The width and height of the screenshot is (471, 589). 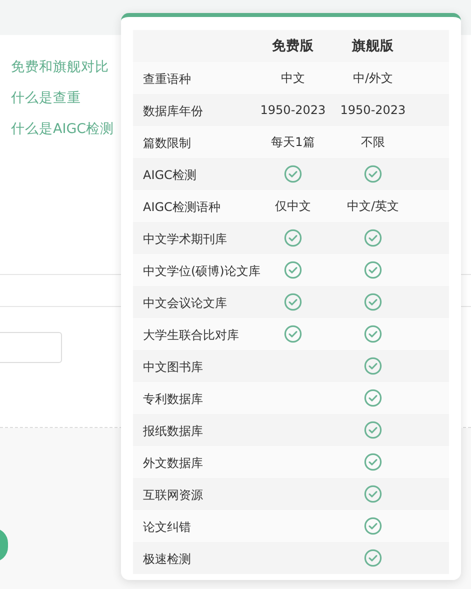 I want to click on row-label: AIGC检测语种, so click(x=181, y=207).